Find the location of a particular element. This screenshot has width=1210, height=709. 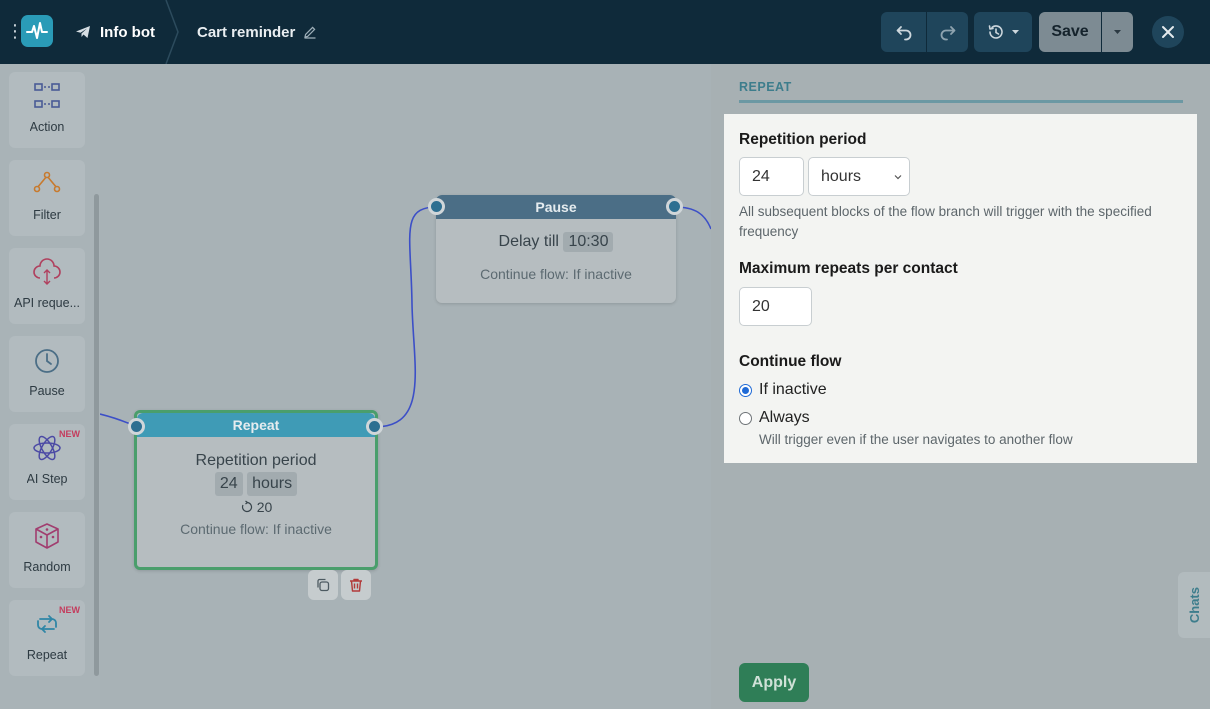

palette-item-label: AI Step is located at coordinates (47, 479).